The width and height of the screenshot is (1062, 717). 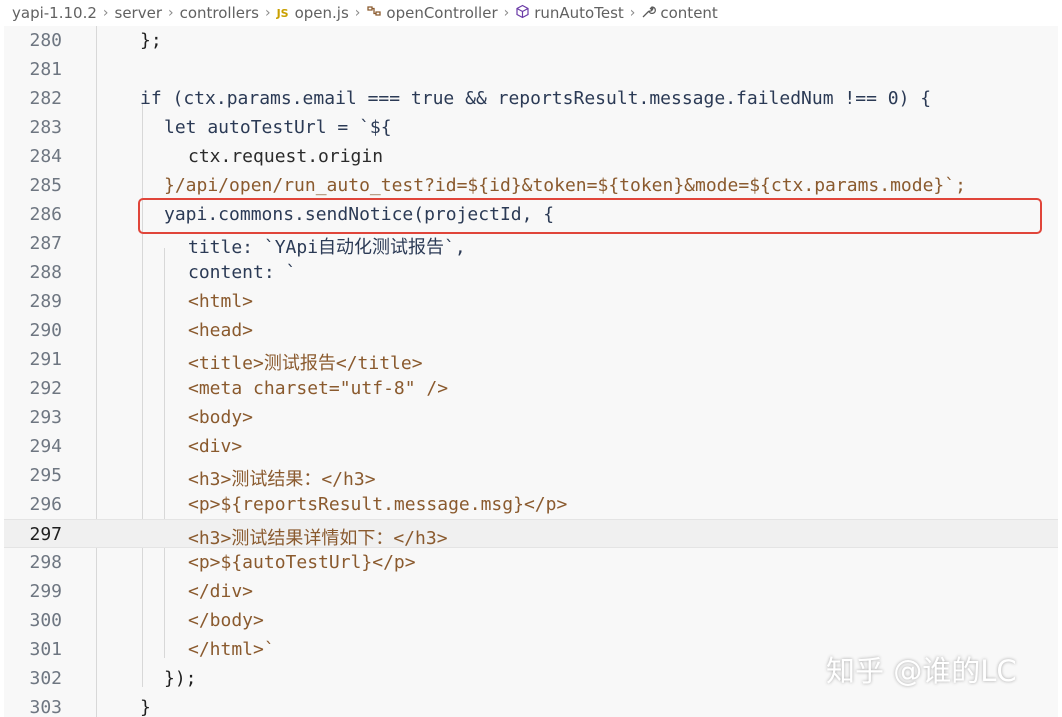 I want to click on wrench-icon, so click(x=649, y=13).